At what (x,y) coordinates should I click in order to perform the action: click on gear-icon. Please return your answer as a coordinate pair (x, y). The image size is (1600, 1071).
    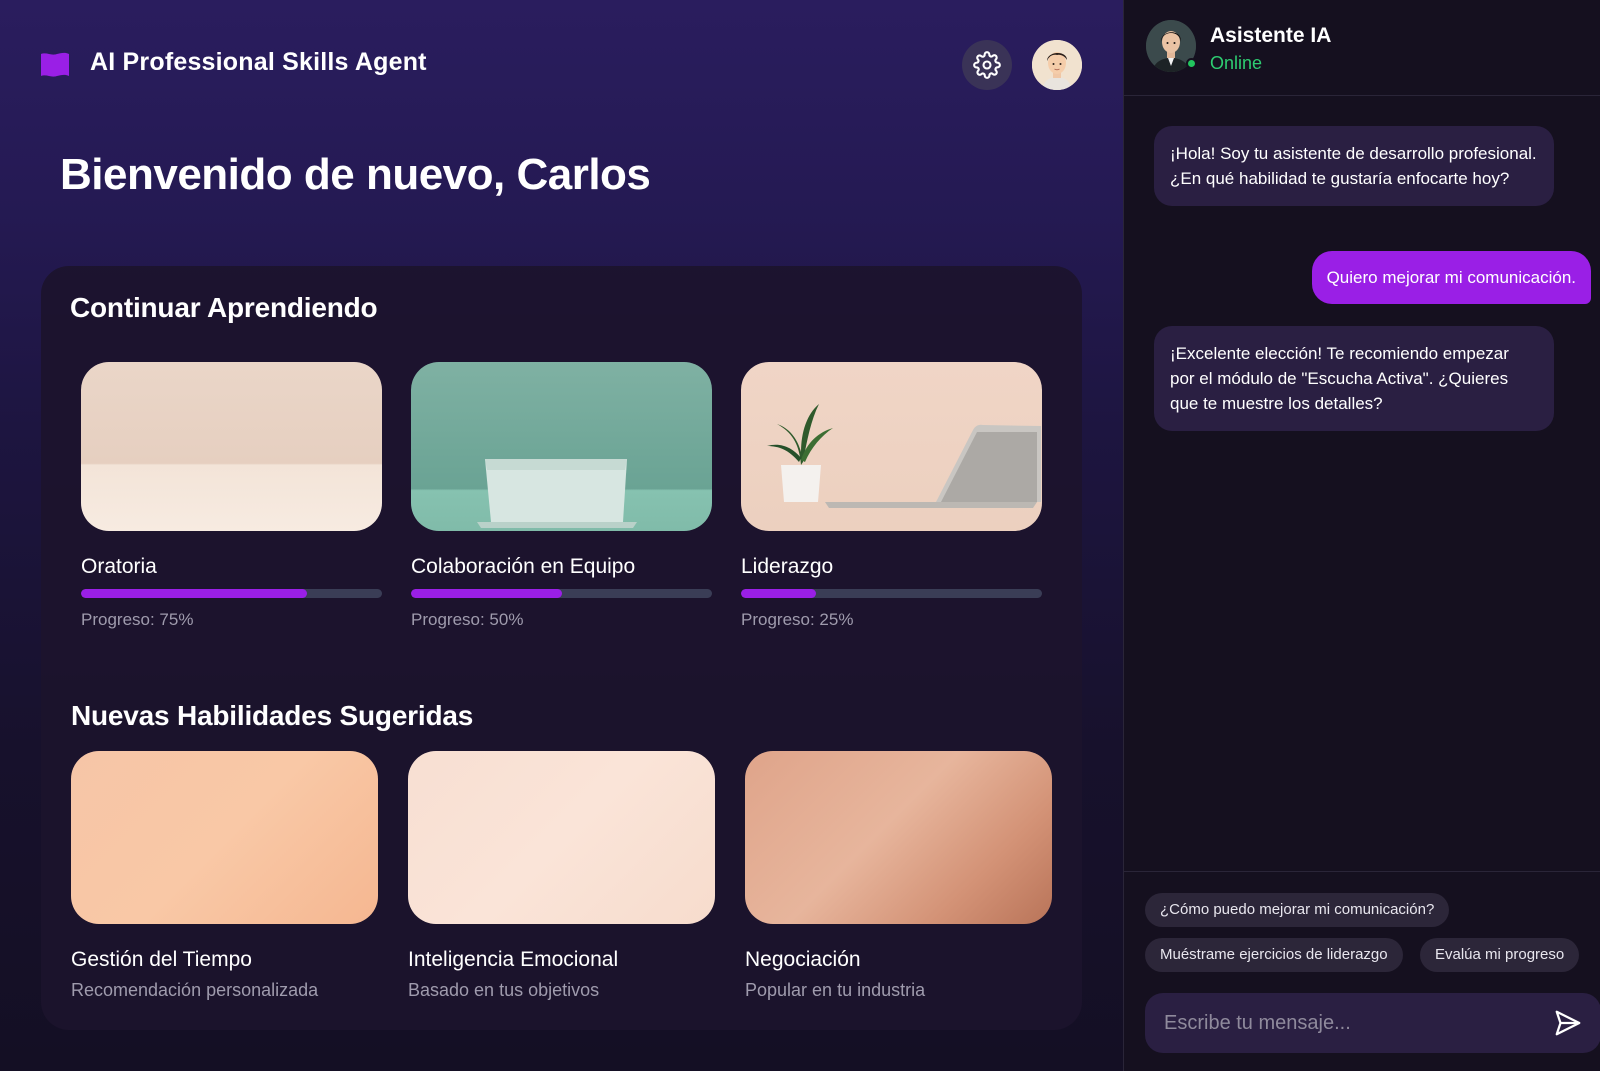
    Looking at the image, I should click on (987, 65).